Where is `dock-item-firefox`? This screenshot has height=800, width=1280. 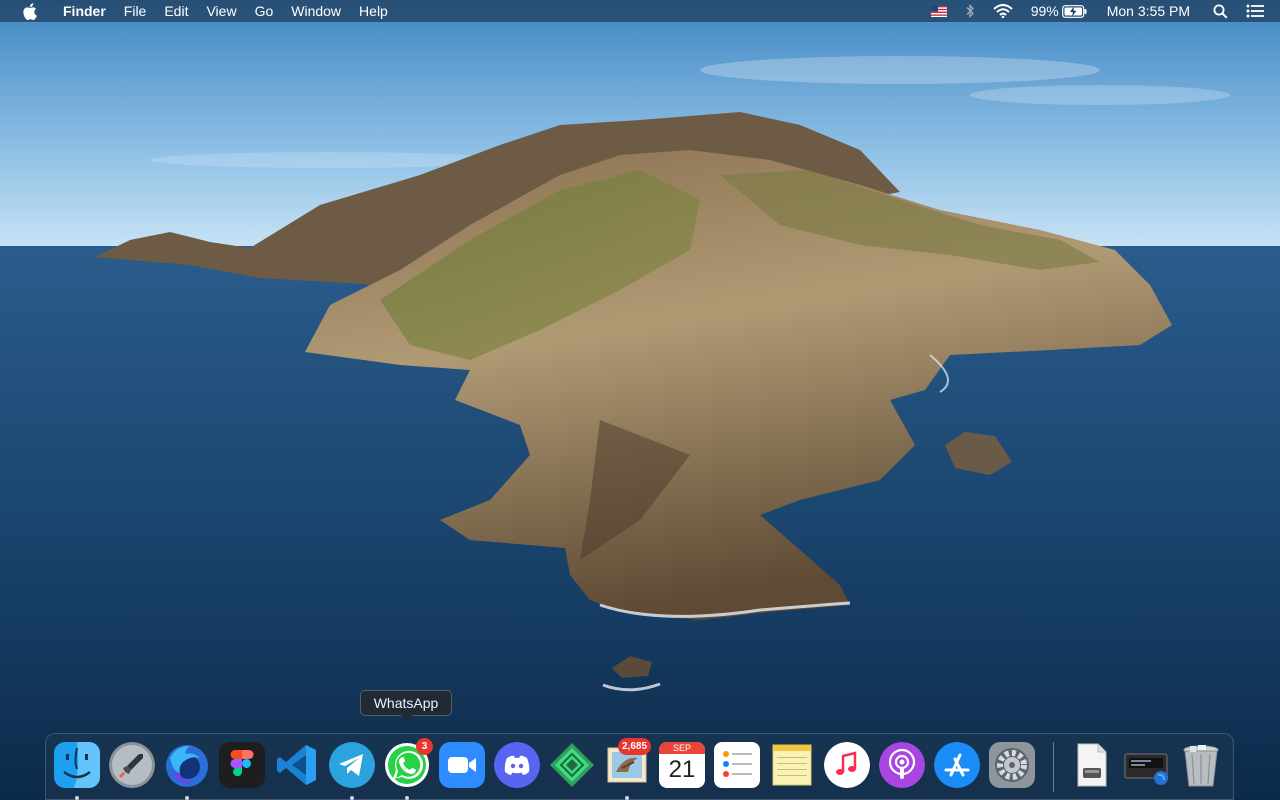
dock-item-firefox is located at coordinates (187, 771).